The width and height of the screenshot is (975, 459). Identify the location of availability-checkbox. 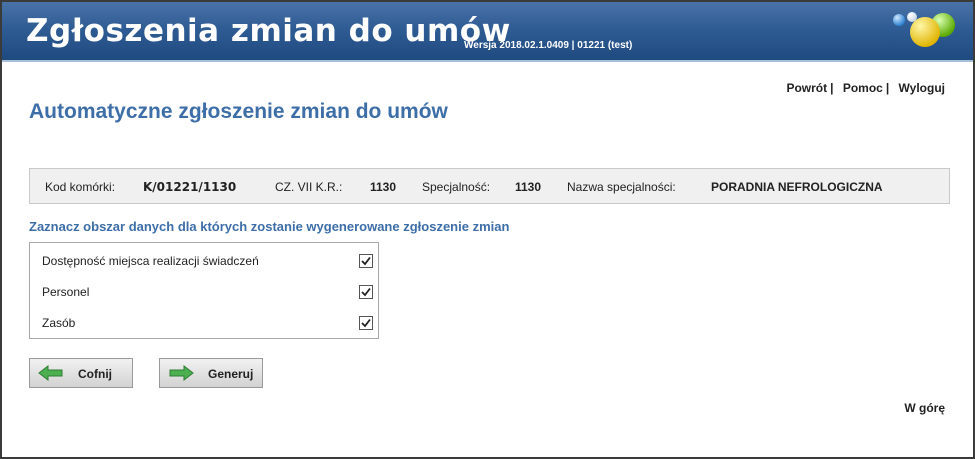
(366, 261).